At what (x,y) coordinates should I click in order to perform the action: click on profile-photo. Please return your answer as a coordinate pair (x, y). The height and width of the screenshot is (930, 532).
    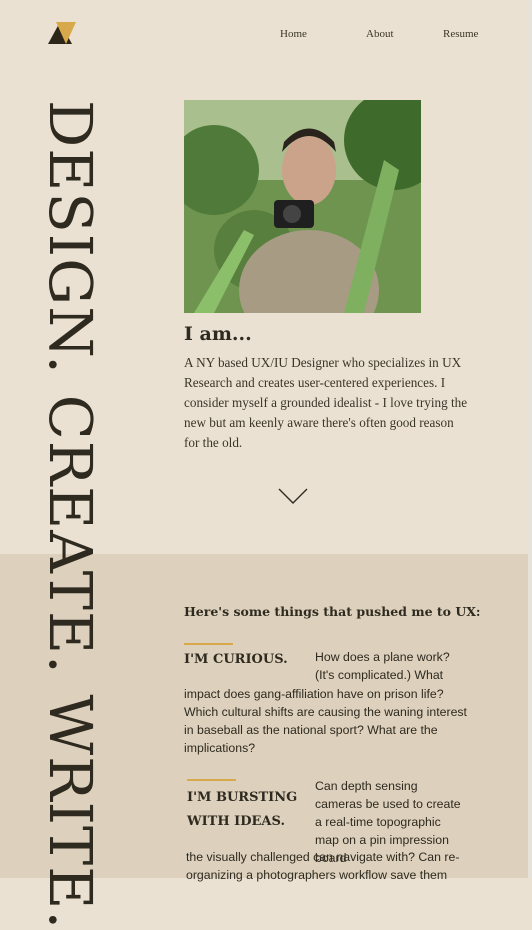
    Looking at the image, I should click on (302, 206).